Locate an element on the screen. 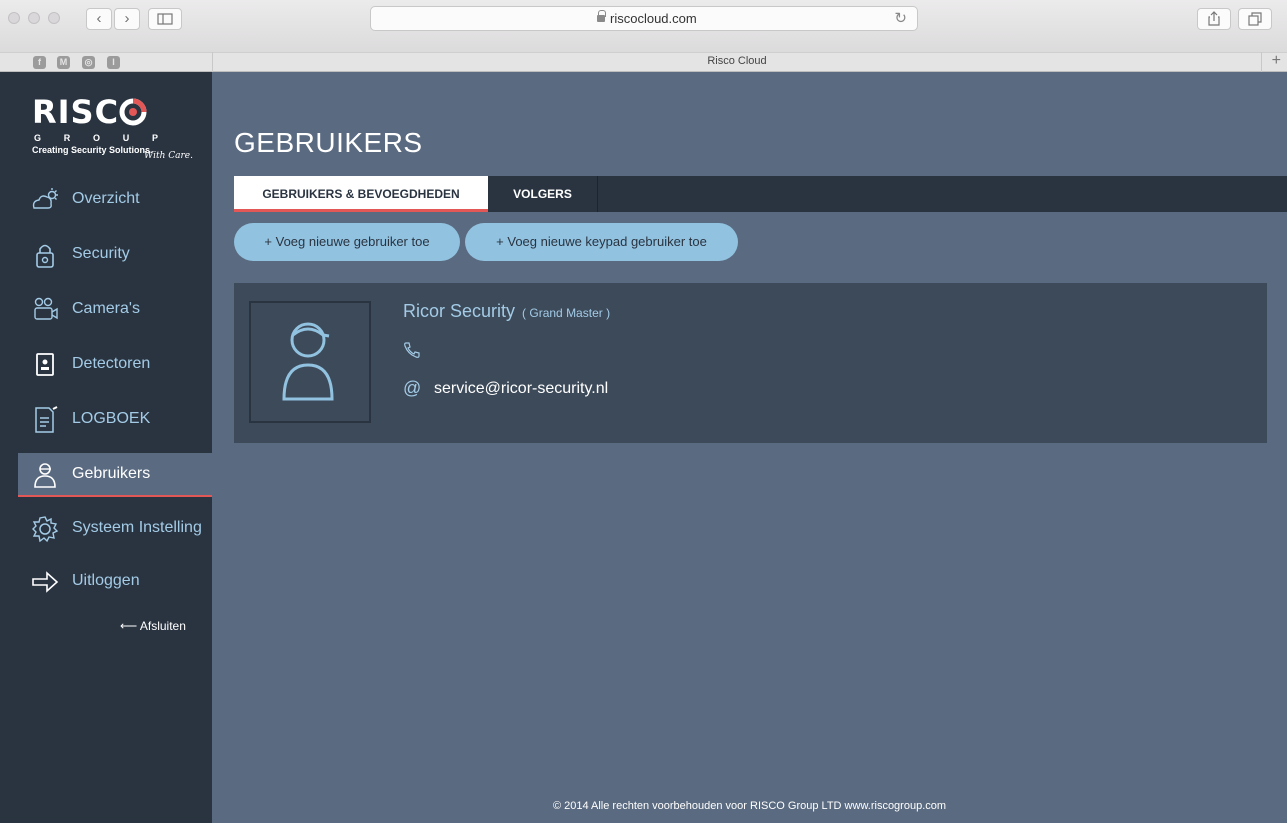 The width and height of the screenshot is (1287, 823). logo-letter: G is located at coordinates (38, 138).